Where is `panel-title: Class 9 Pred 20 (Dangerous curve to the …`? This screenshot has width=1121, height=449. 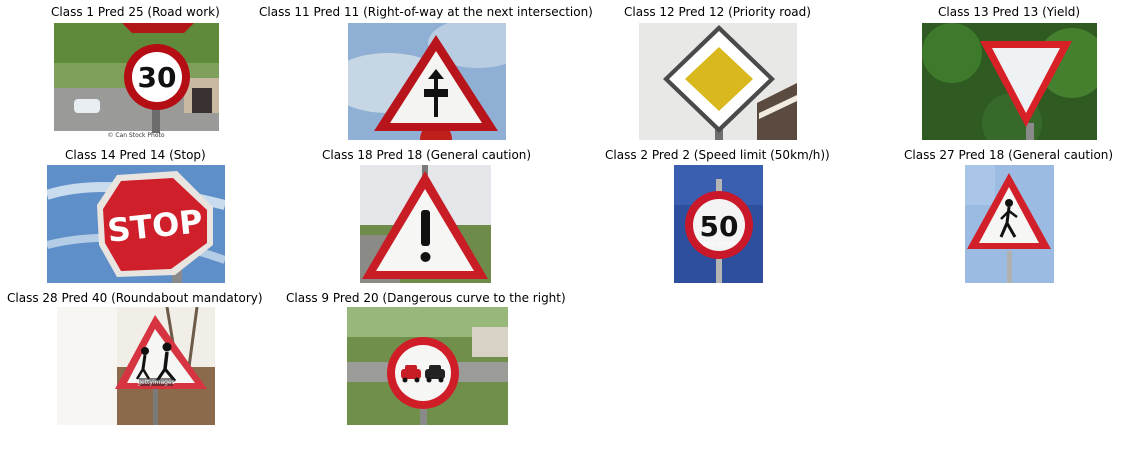 panel-title: Class 9 Pred 20 (Dangerous curve to the … is located at coordinates (426, 298).